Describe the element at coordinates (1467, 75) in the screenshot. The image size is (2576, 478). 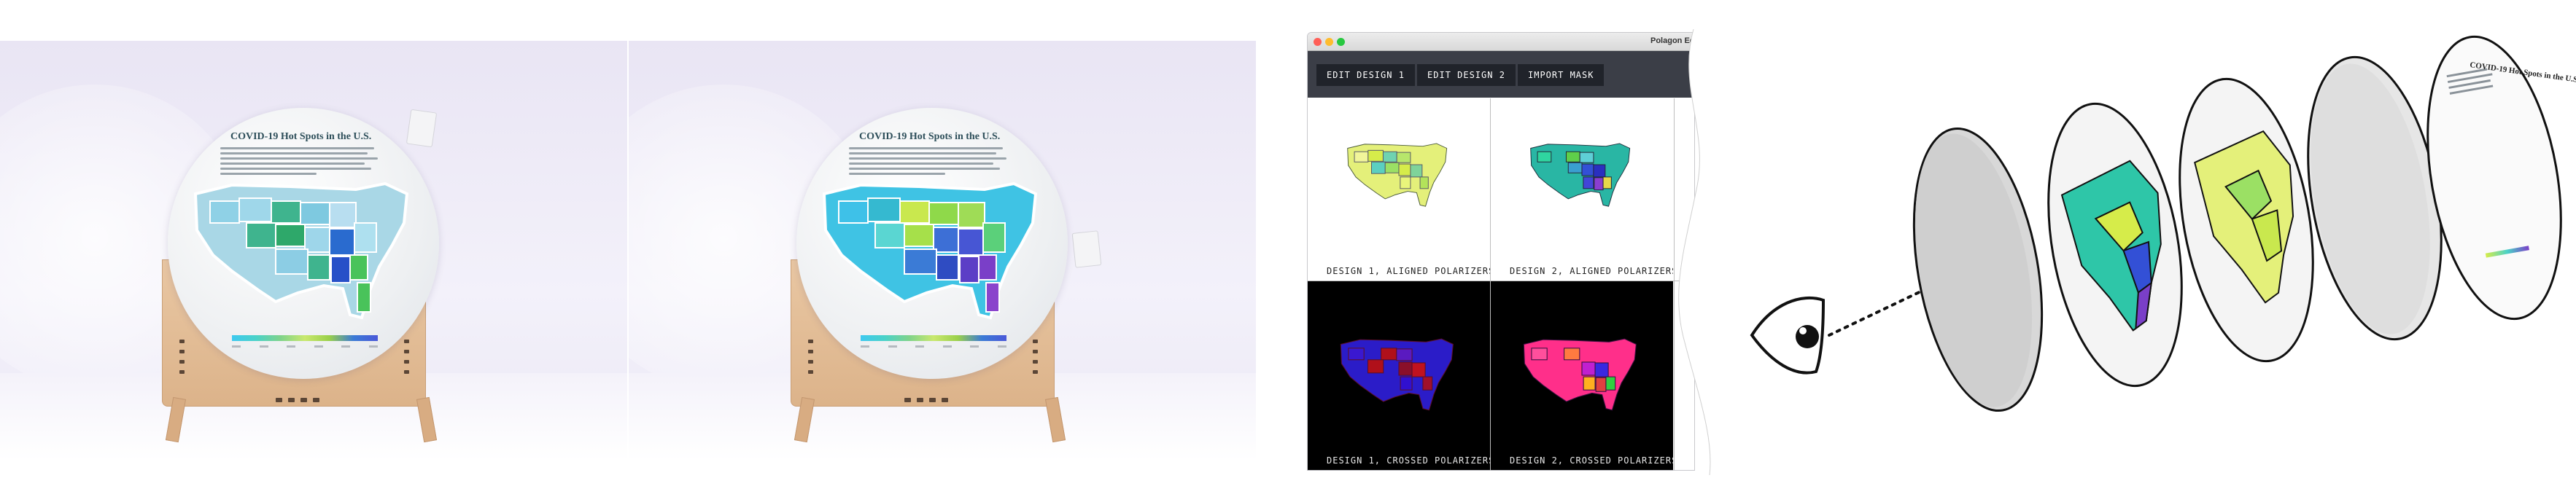
I see `edit-design-2-button: EDIT DESIGN 2` at that location.